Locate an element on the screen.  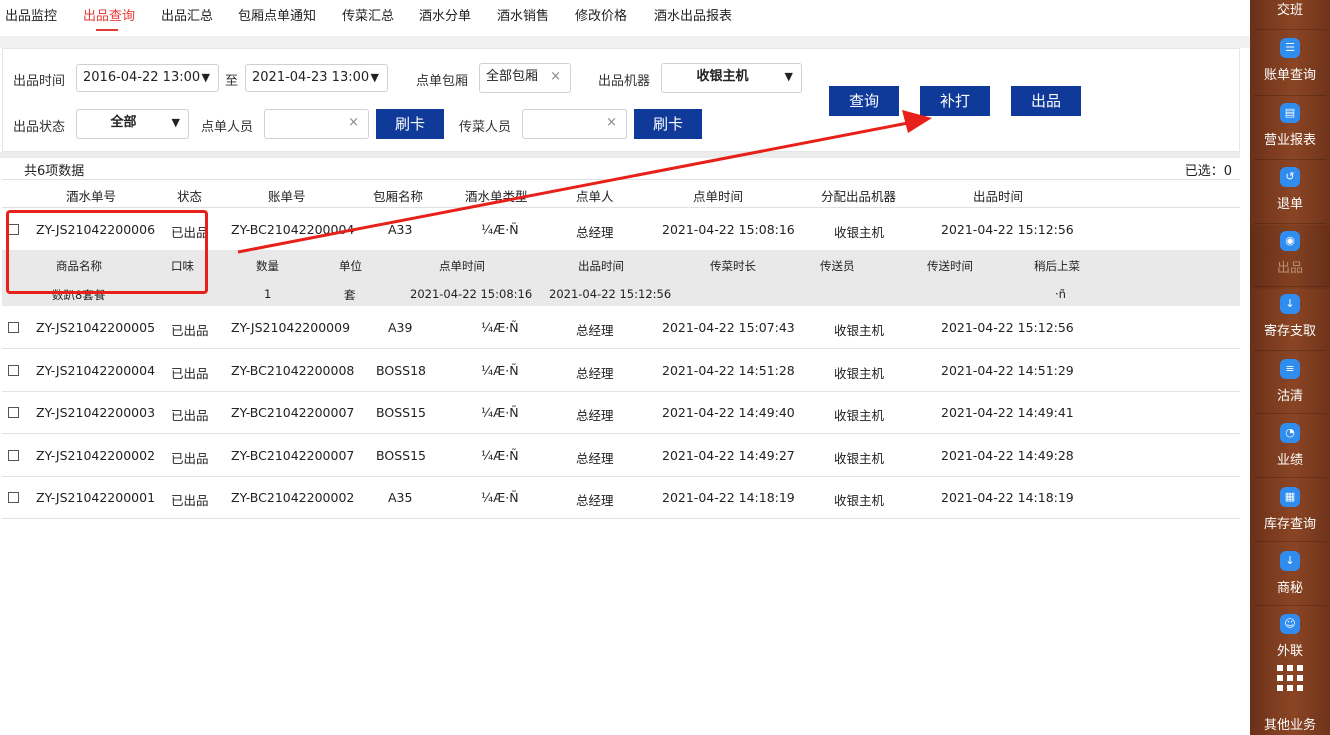
drink-no: ZY-JS21042200005 is located at coordinates (96, 327).